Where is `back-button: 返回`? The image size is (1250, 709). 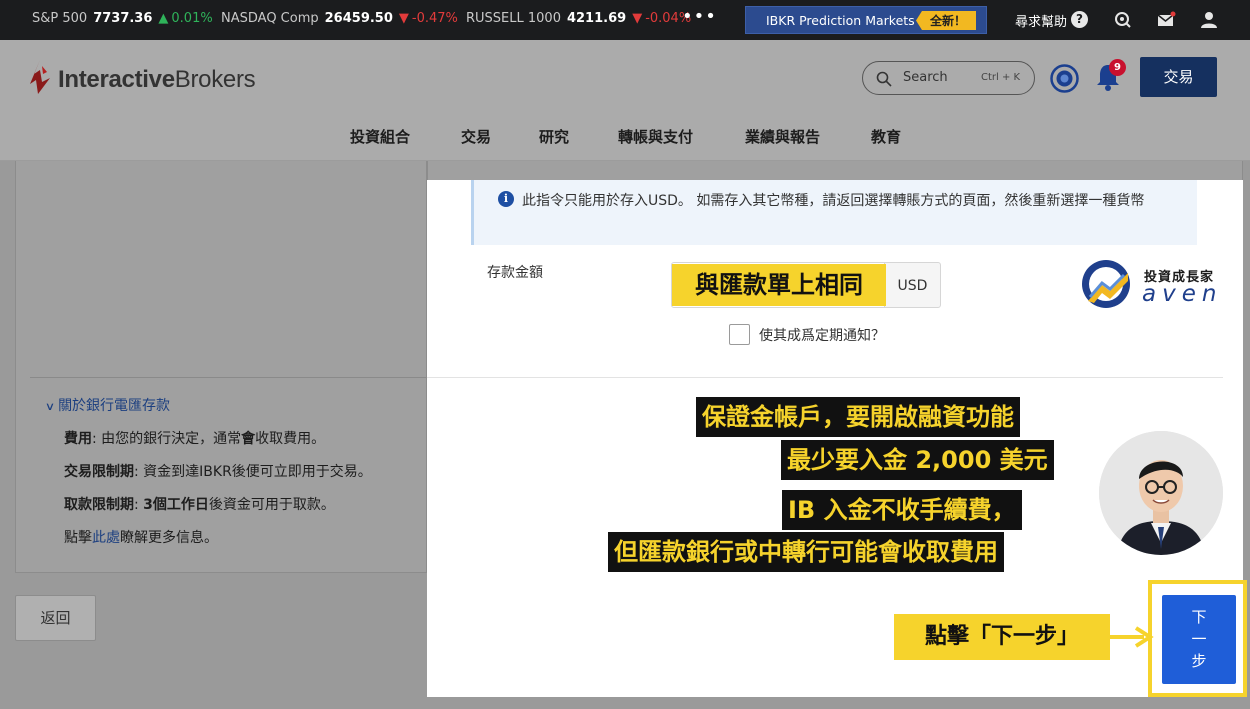
back-button: 返回 is located at coordinates (55, 618).